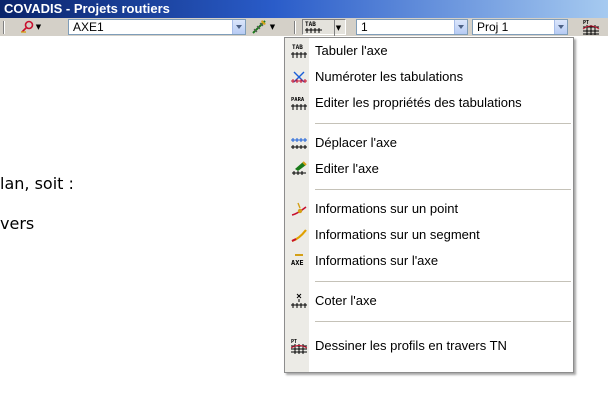 The image size is (608, 398). What do you see at coordinates (387, 208) in the screenshot?
I see `menu-item-label: Informations sur un point` at bounding box center [387, 208].